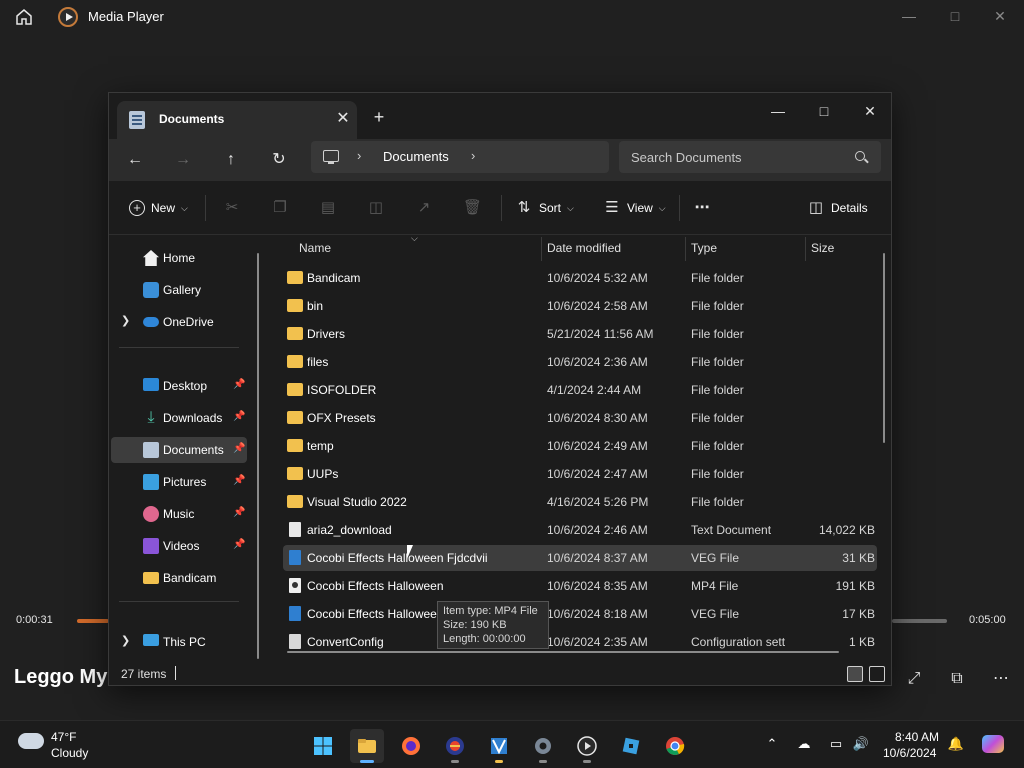  Describe the element at coordinates (837, 208) in the screenshot. I see `details-button: ◫ Details` at that location.